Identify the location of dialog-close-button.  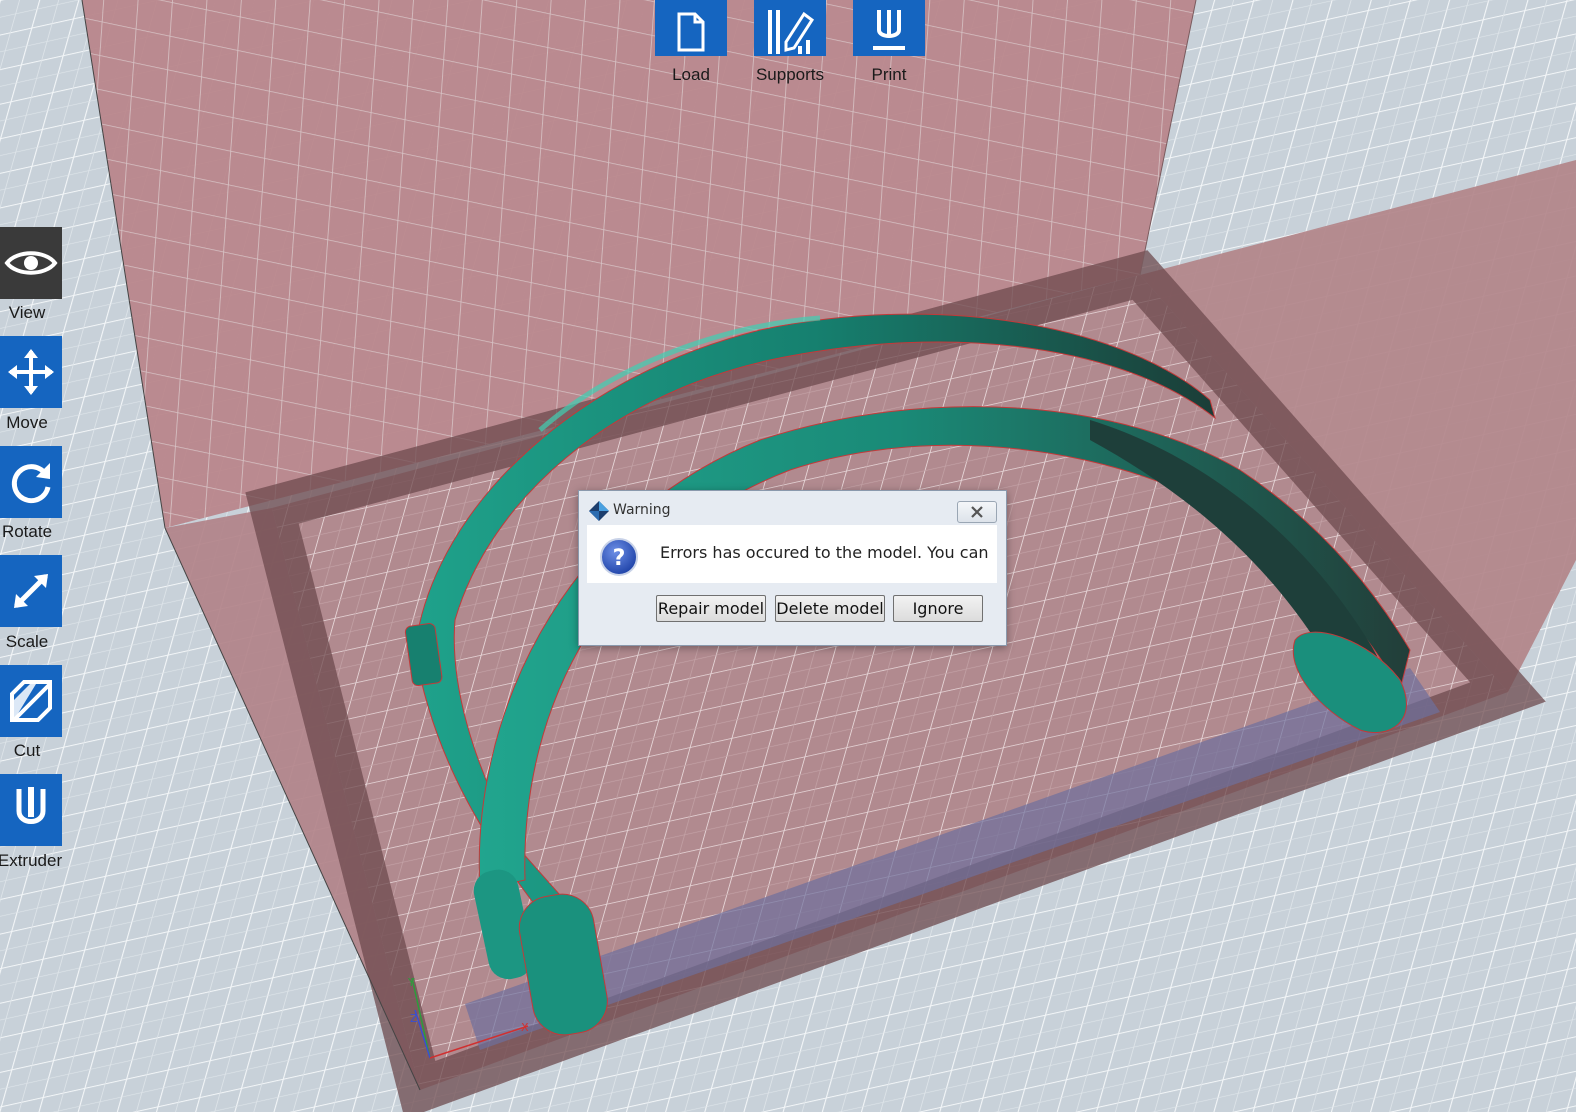
(977, 512).